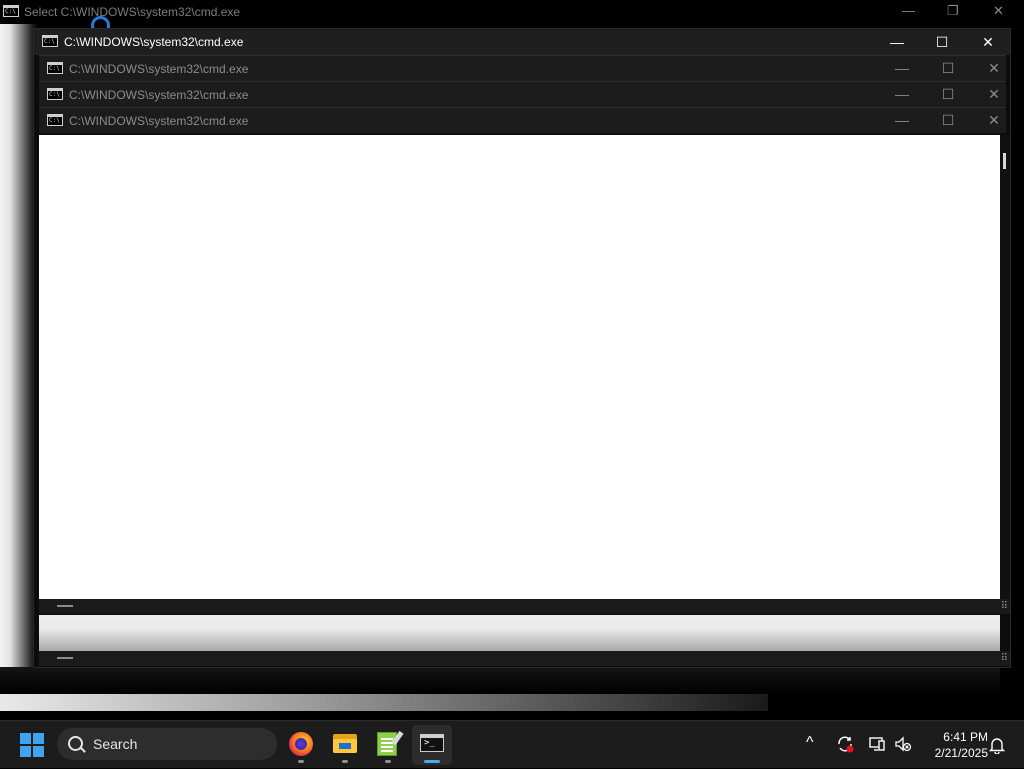  I want to click on background-window-title: Select C:\WINDOWS\system32\cmd.exe, so click(132, 12).